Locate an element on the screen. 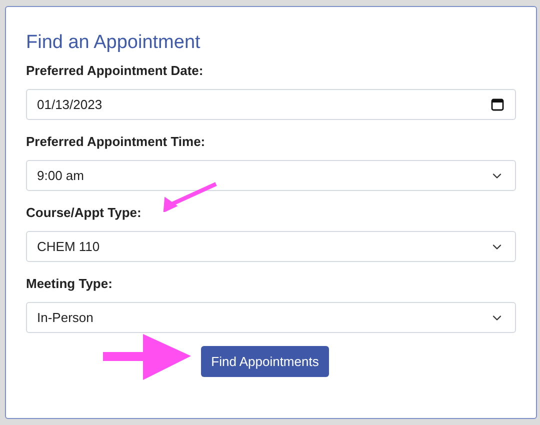 The image size is (540, 425). field-value: In-Person is located at coordinates (65, 317).